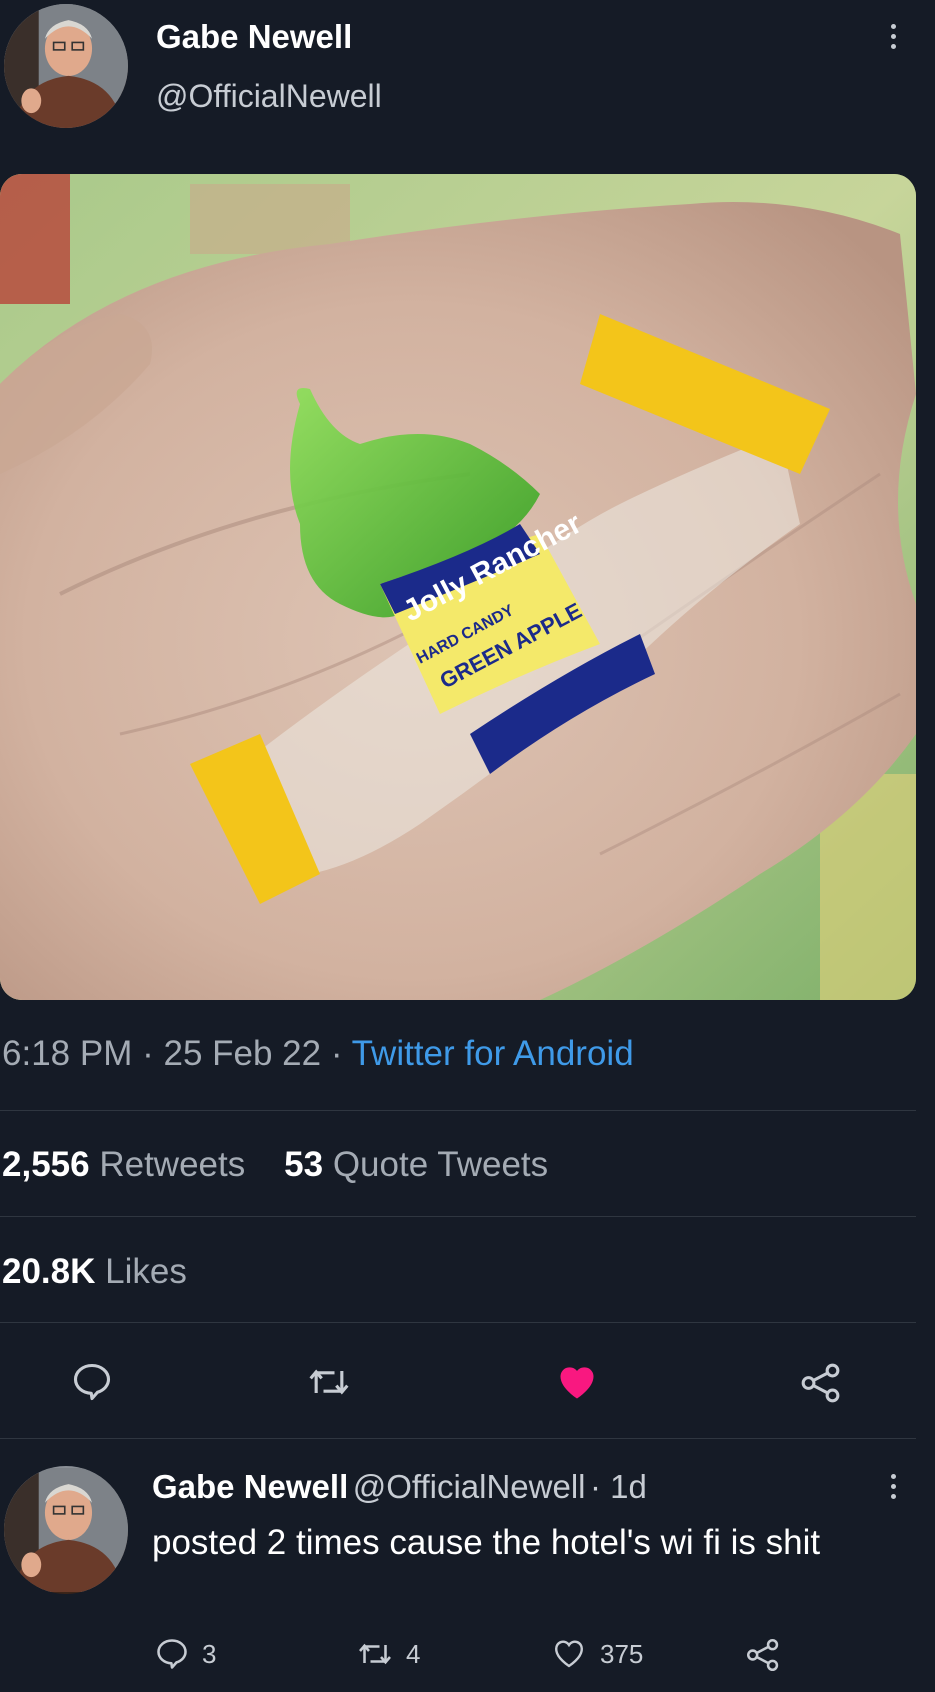  I want to click on share-button, so click(821, 1383).